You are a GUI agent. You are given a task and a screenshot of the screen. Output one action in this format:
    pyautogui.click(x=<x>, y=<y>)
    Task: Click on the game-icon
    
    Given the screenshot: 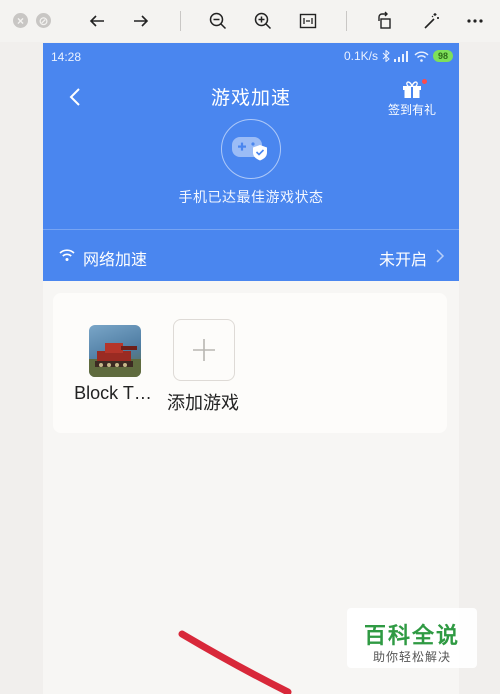 What is the action you would take?
    pyautogui.click(x=115, y=351)
    